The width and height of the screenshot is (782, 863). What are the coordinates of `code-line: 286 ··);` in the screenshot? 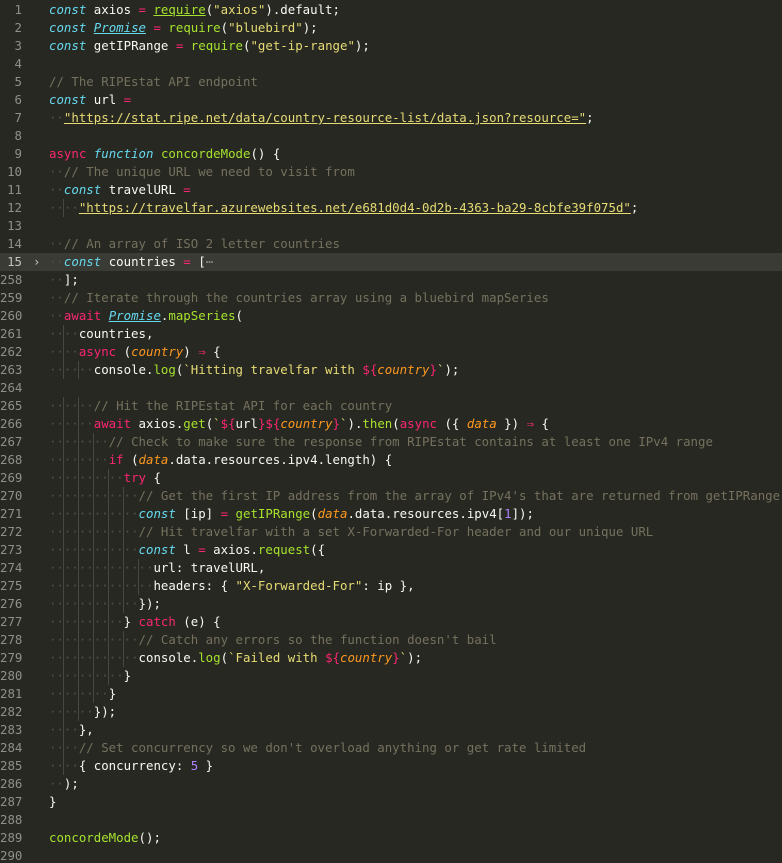 It's located at (391, 784).